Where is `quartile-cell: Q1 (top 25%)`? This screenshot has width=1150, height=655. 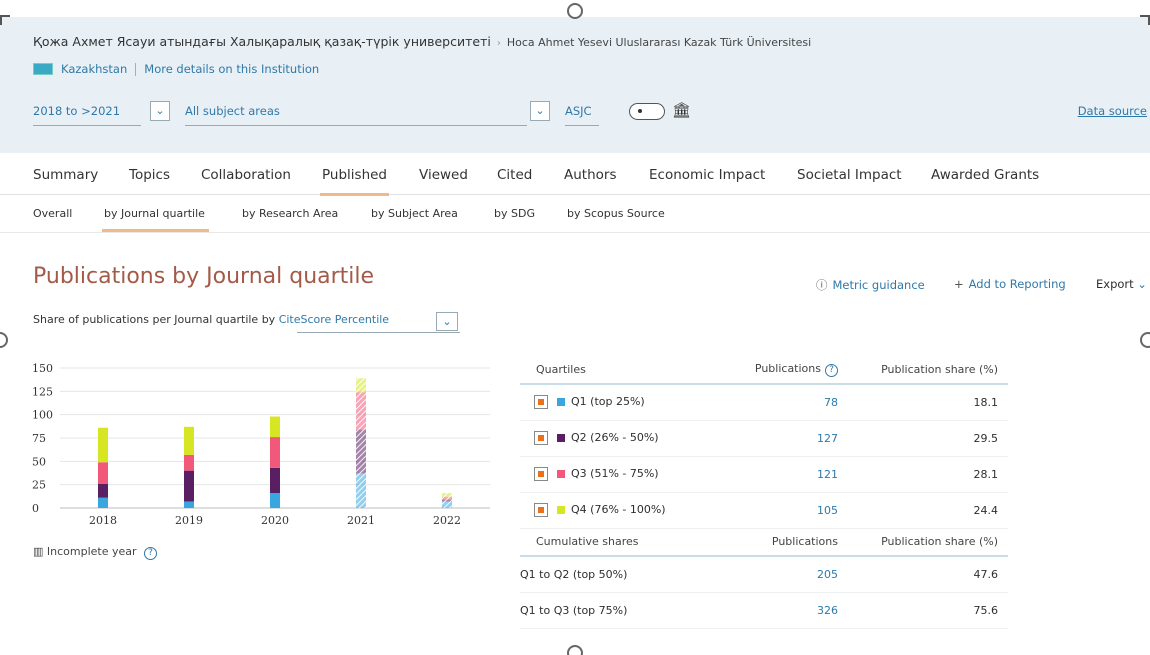 quartile-cell: Q1 (top 25%) is located at coordinates (626, 402).